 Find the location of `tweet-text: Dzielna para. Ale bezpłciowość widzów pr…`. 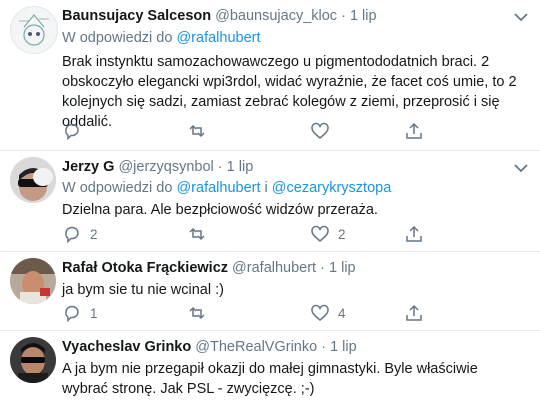

tweet-text: Dzielna para. Ale bezpłciowość widzów pr… is located at coordinates (220, 210).